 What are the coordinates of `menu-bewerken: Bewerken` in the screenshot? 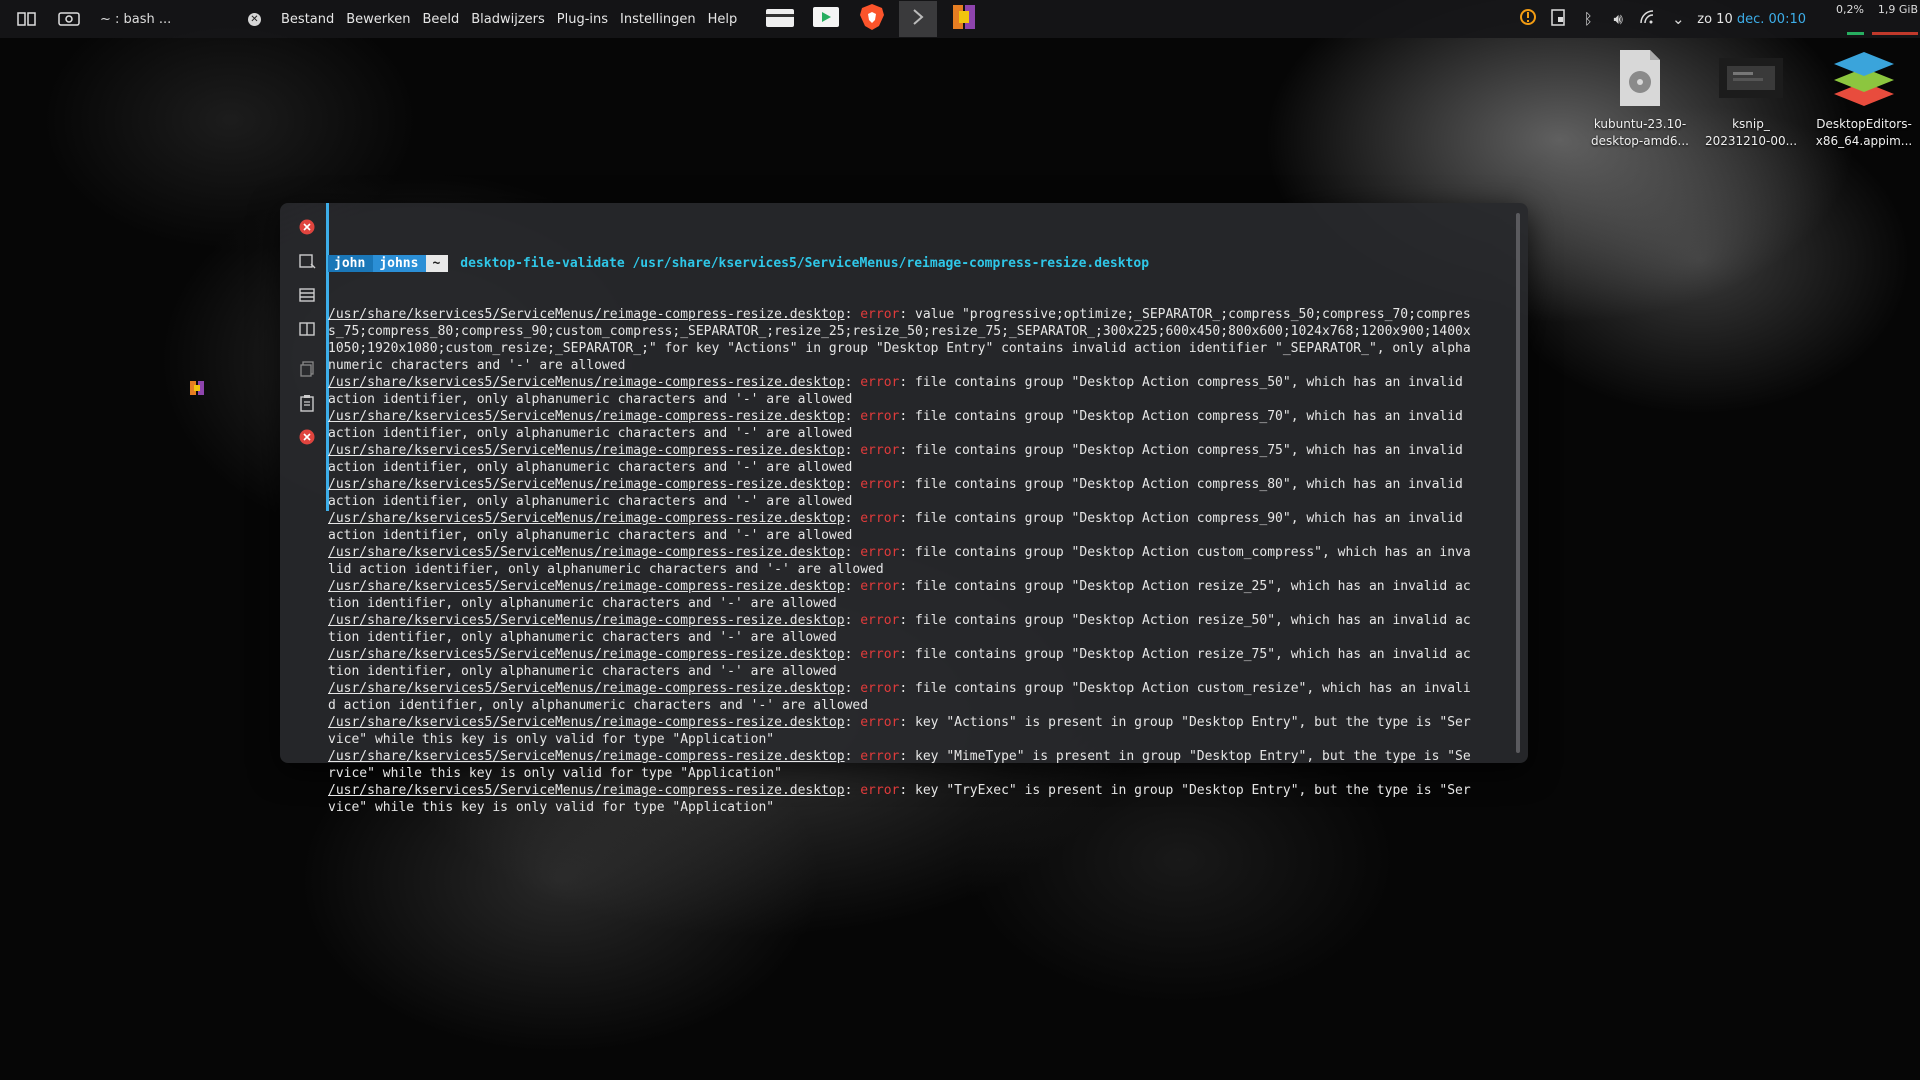 It's located at (378, 19).